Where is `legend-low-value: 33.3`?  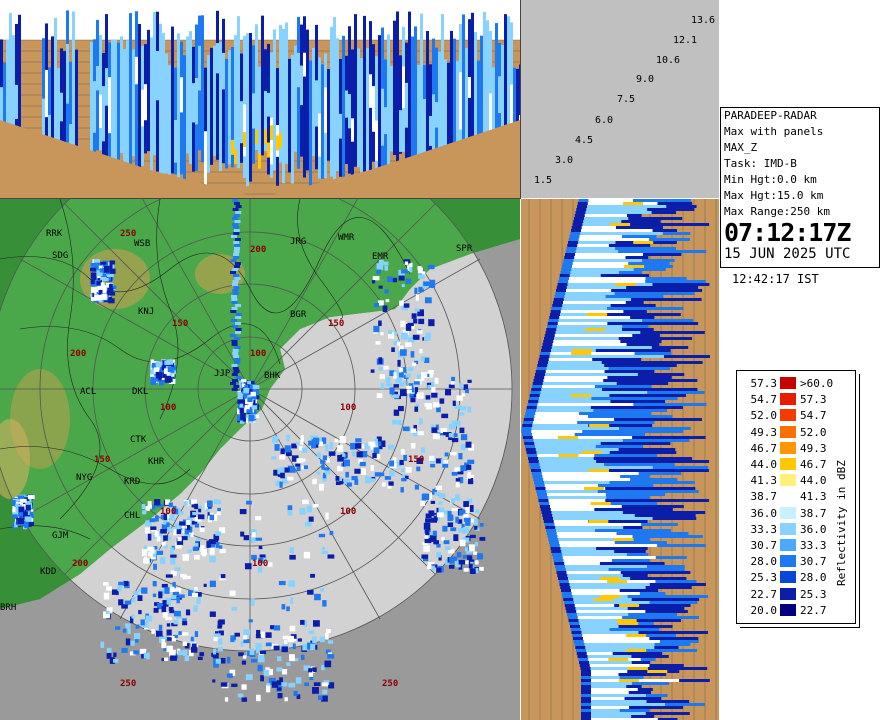
legend-low-value: 33.3 is located at coordinates (764, 529).